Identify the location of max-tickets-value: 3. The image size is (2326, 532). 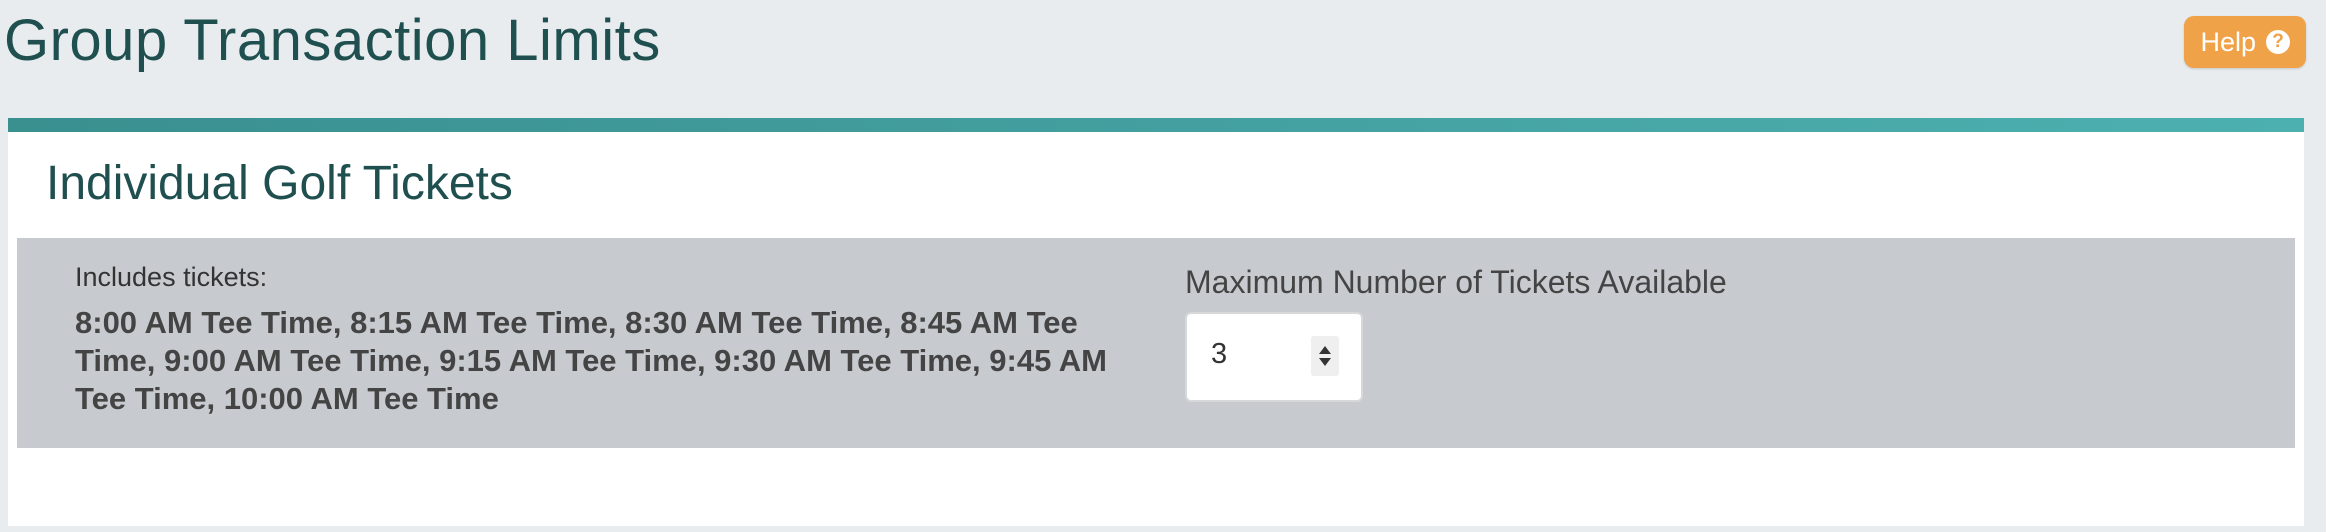
(1219, 354).